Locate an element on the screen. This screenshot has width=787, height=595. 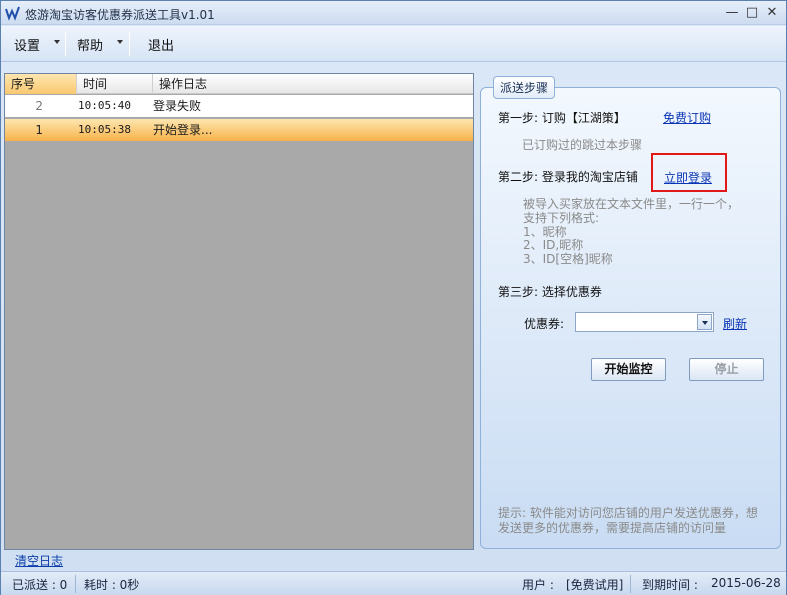
app-logo-icon is located at coordinates (12, 13).